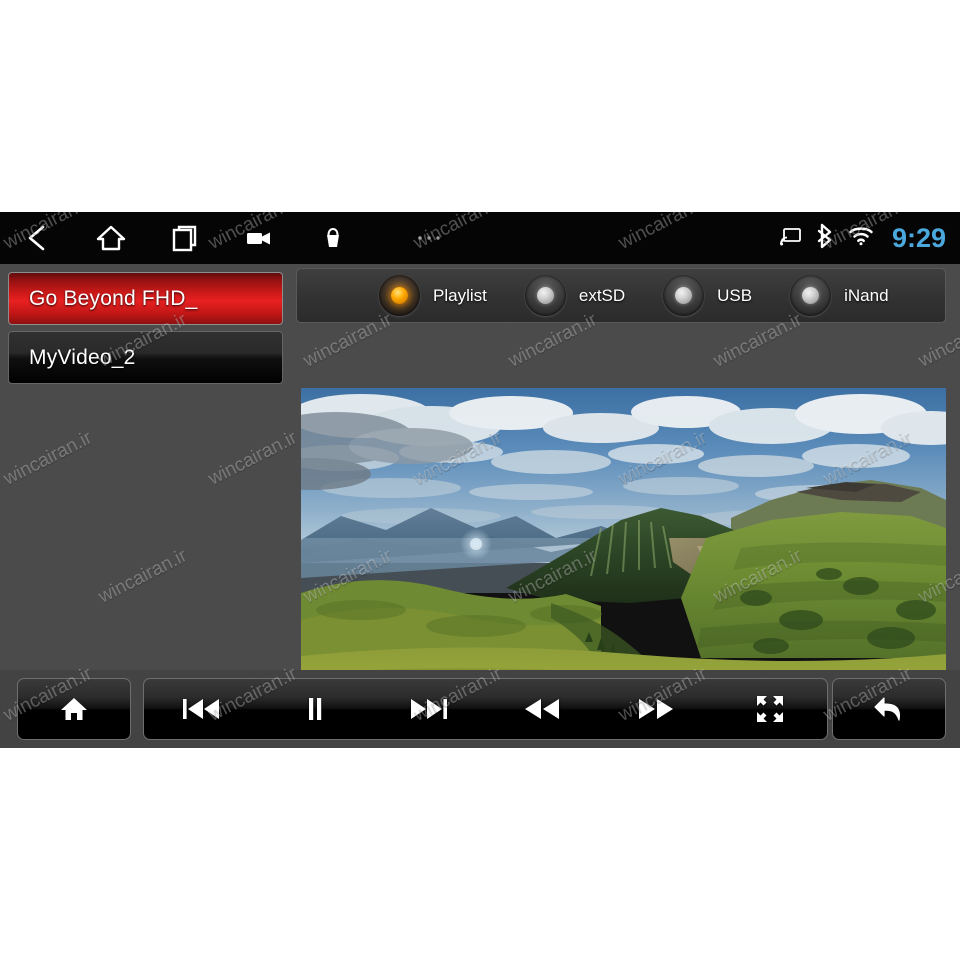 The image size is (960, 960). What do you see at coordinates (429, 238) in the screenshot?
I see `overflow-menu-icon` at bounding box center [429, 238].